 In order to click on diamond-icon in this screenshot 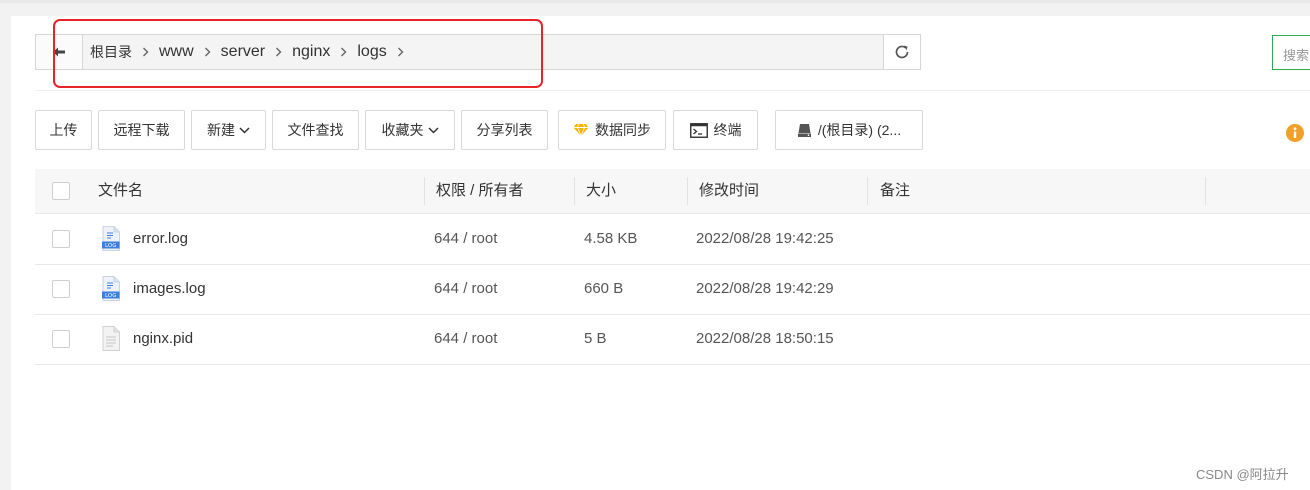, I will do `click(581, 130)`.